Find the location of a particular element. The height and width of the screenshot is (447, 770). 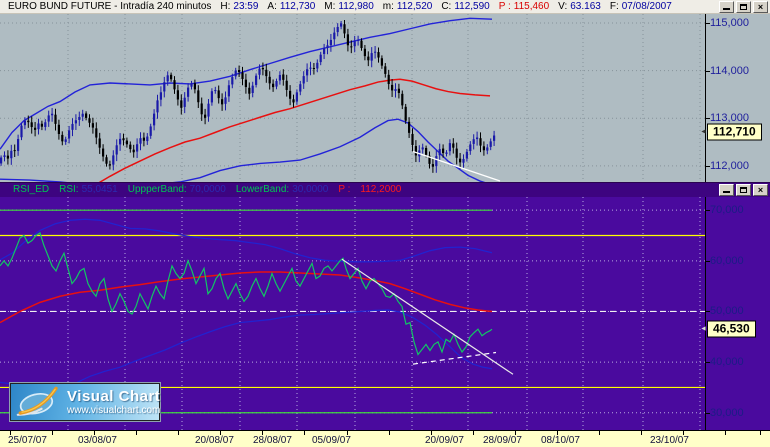

date-label: 05/09/07 is located at coordinates (331, 440).